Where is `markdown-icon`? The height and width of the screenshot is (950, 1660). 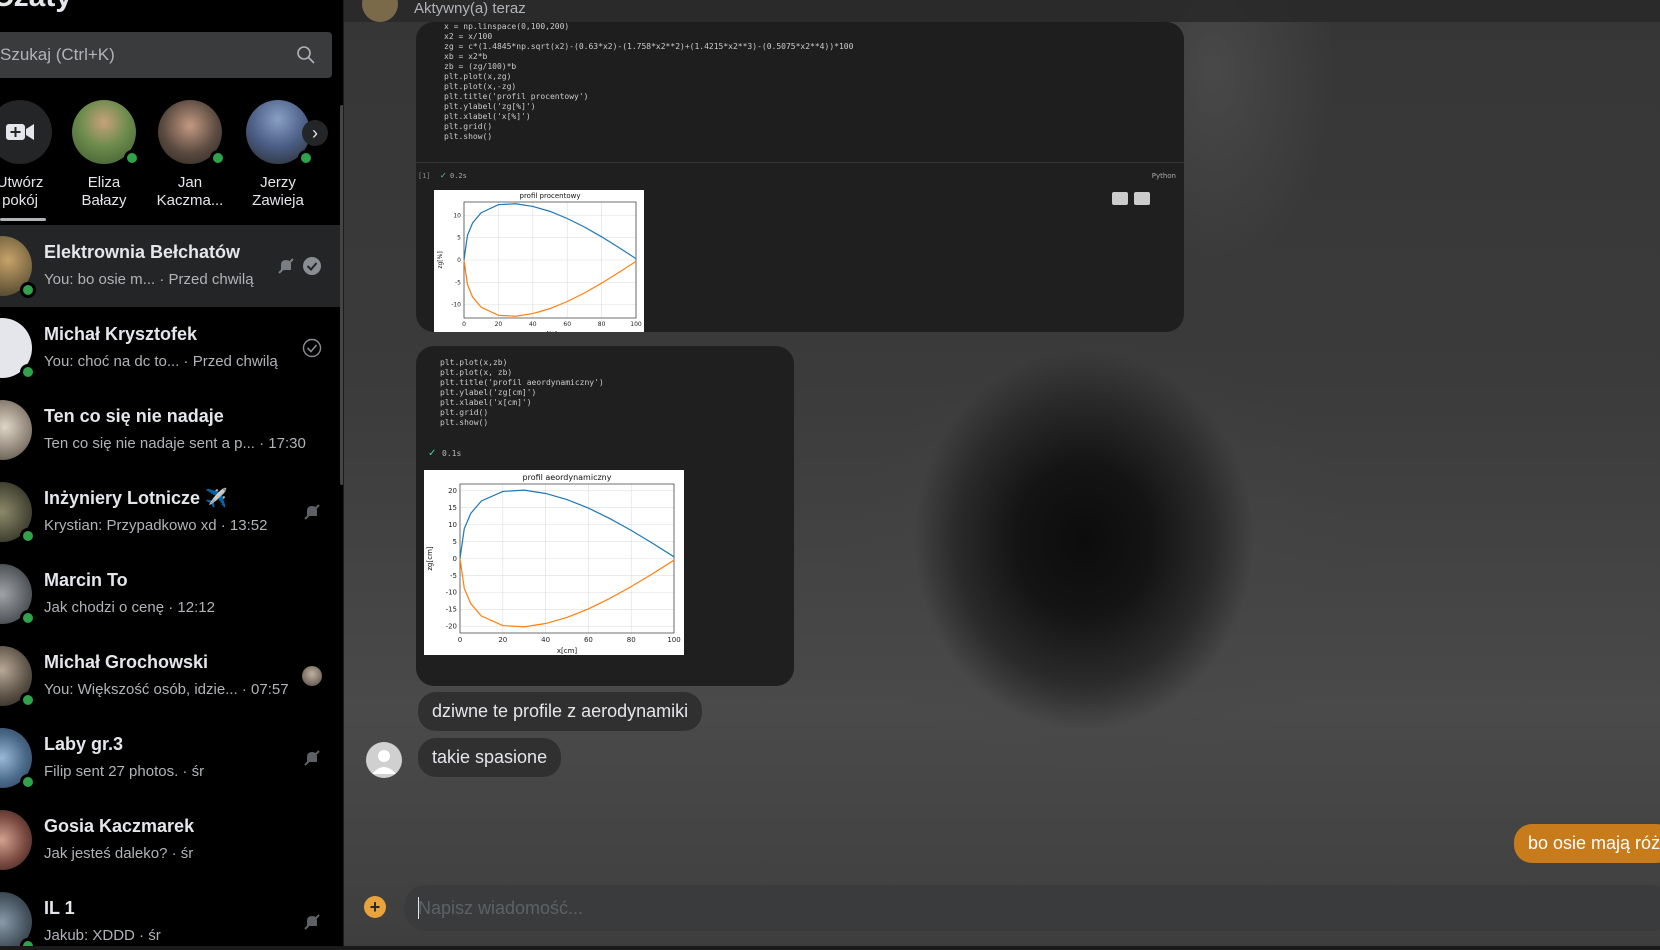
markdown-icon is located at coordinates (1120, 198).